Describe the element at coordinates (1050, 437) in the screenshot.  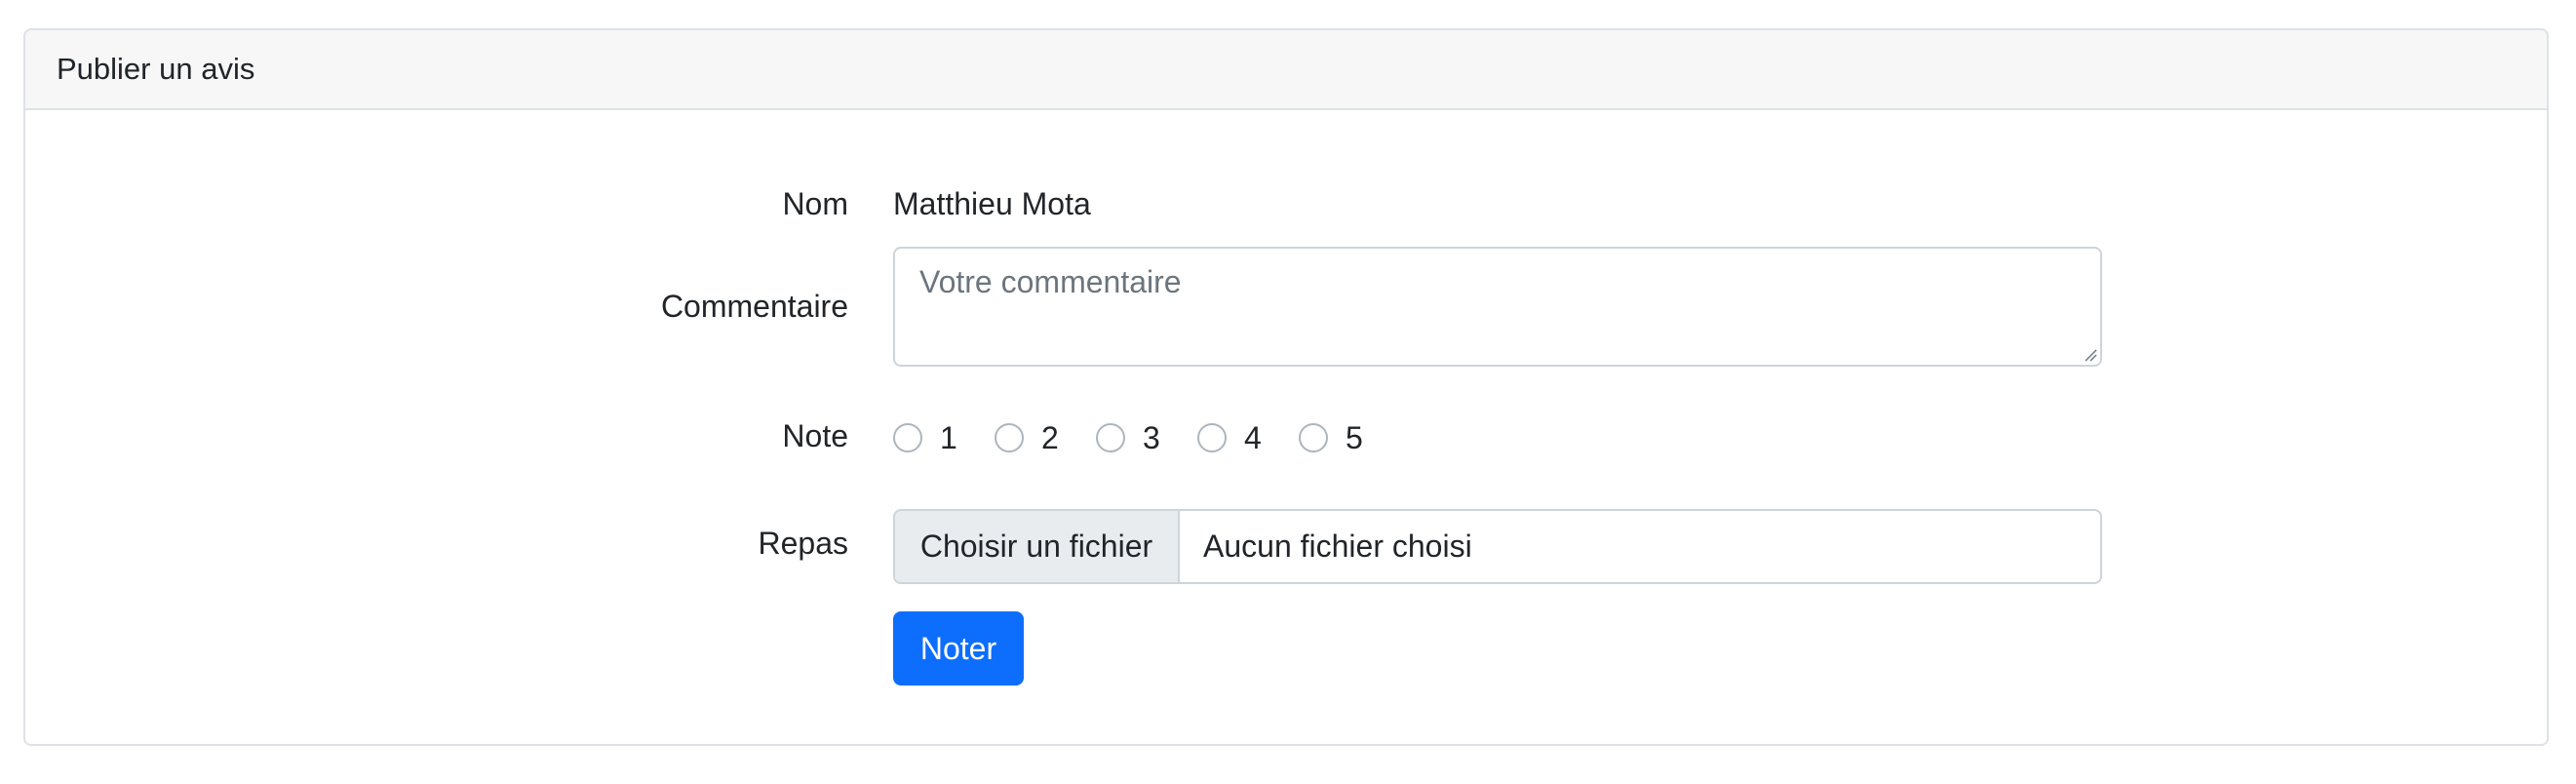
I see `radio-label-2: 2` at that location.